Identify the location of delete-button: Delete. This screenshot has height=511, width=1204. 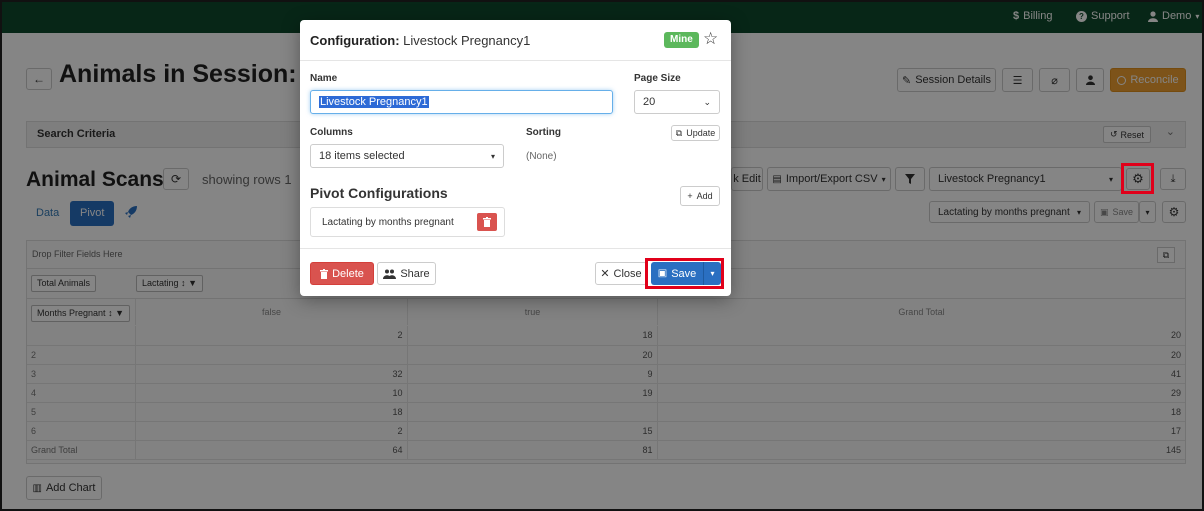
(342, 273).